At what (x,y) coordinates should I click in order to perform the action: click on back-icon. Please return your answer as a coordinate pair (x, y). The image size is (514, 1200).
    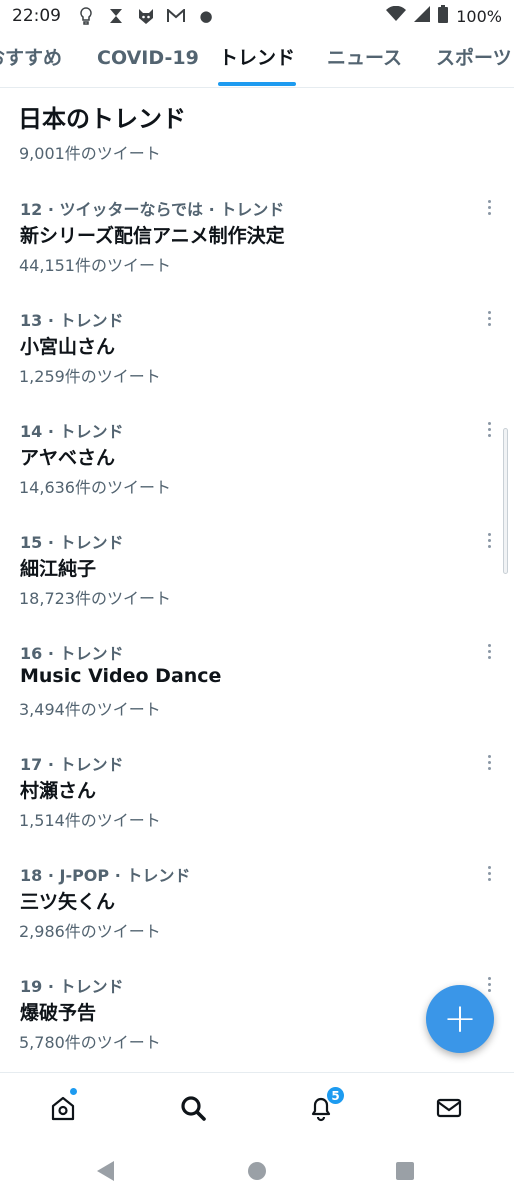
    Looking at the image, I should click on (105, 1171).